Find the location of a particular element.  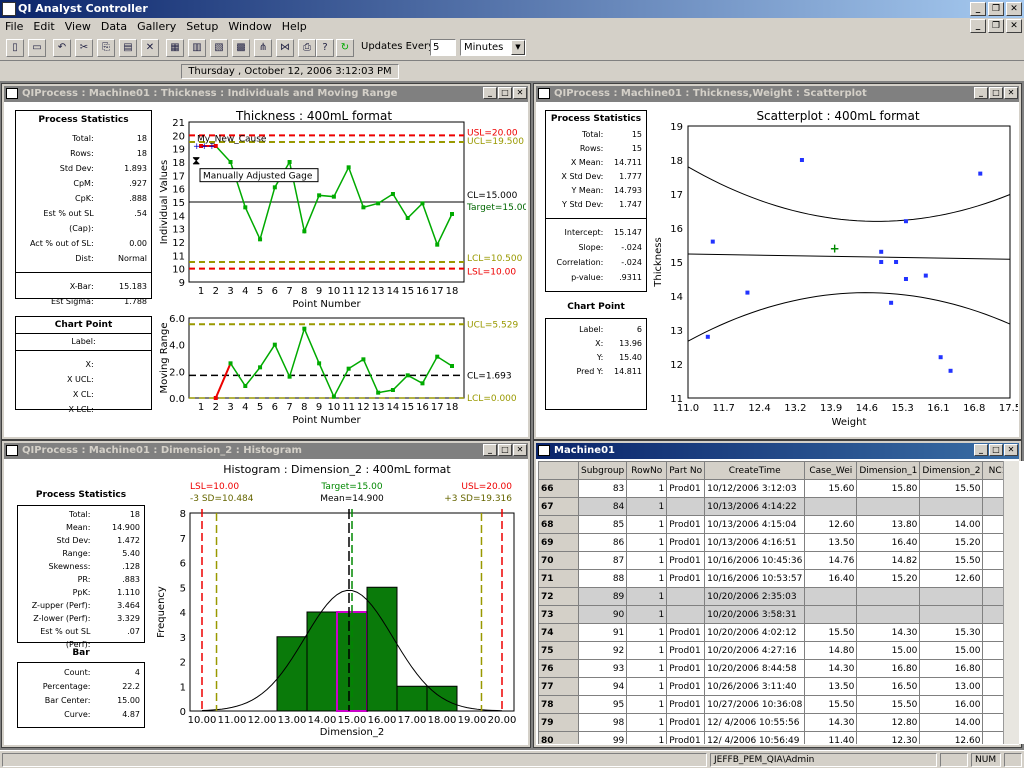

menu-gallery: Gallery is located at coordinates (156, 26).